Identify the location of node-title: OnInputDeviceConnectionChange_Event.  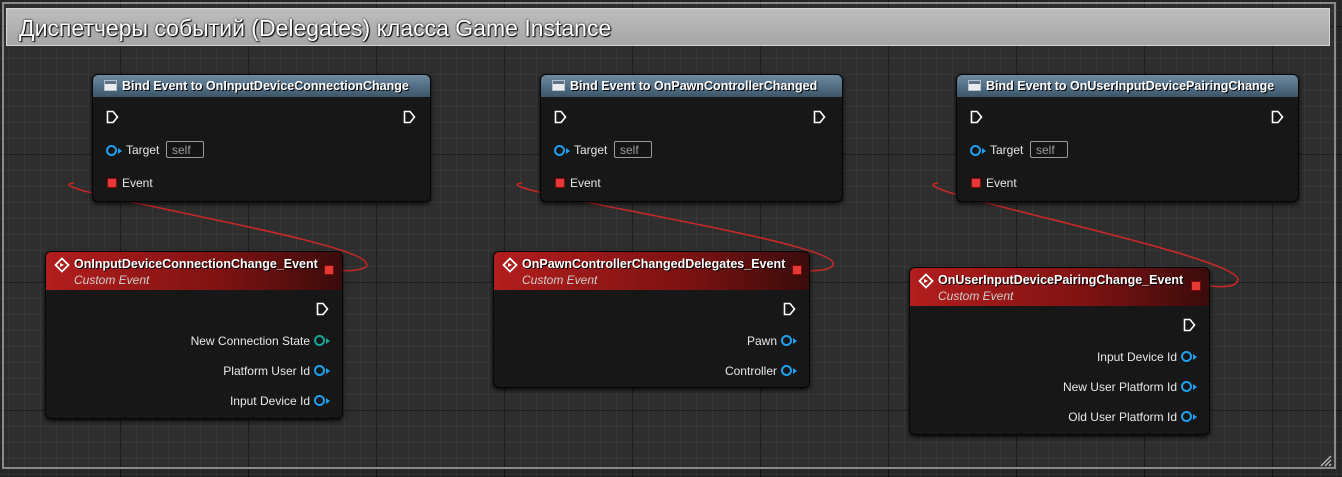
(196, 264).